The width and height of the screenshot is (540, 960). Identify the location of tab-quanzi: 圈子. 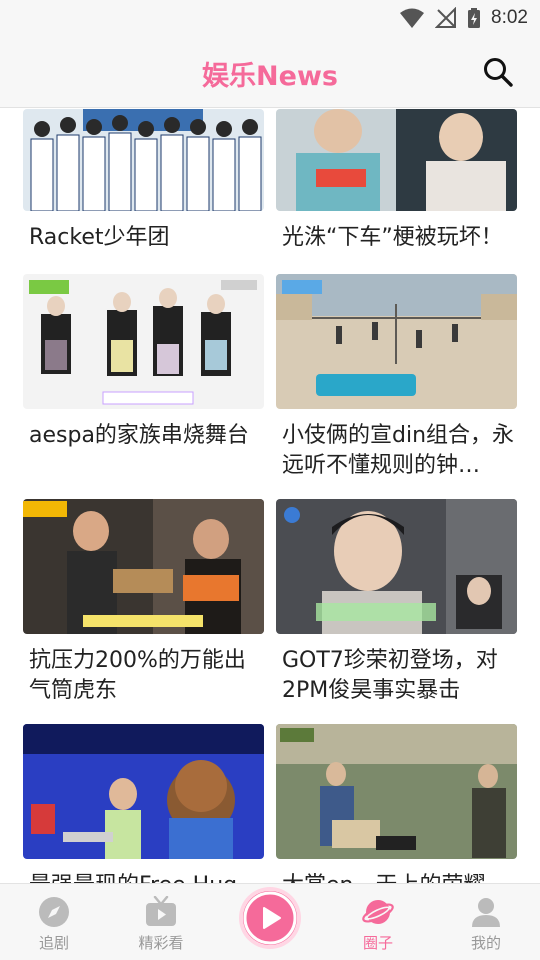
(378, 922).